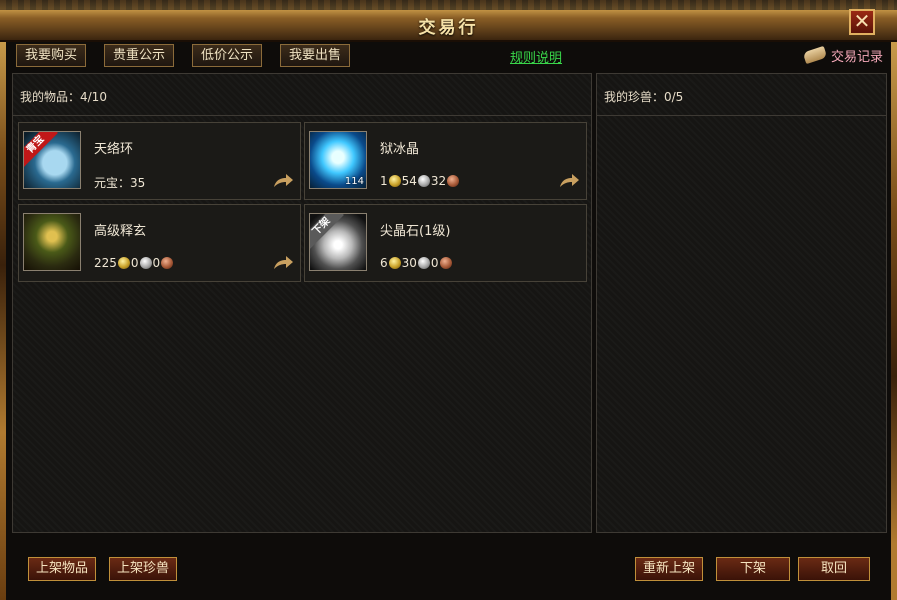  What do you see at coordinates (3, 321) in the screenshot?
I see `left-frame-trim` at bounding box center [3, 321].